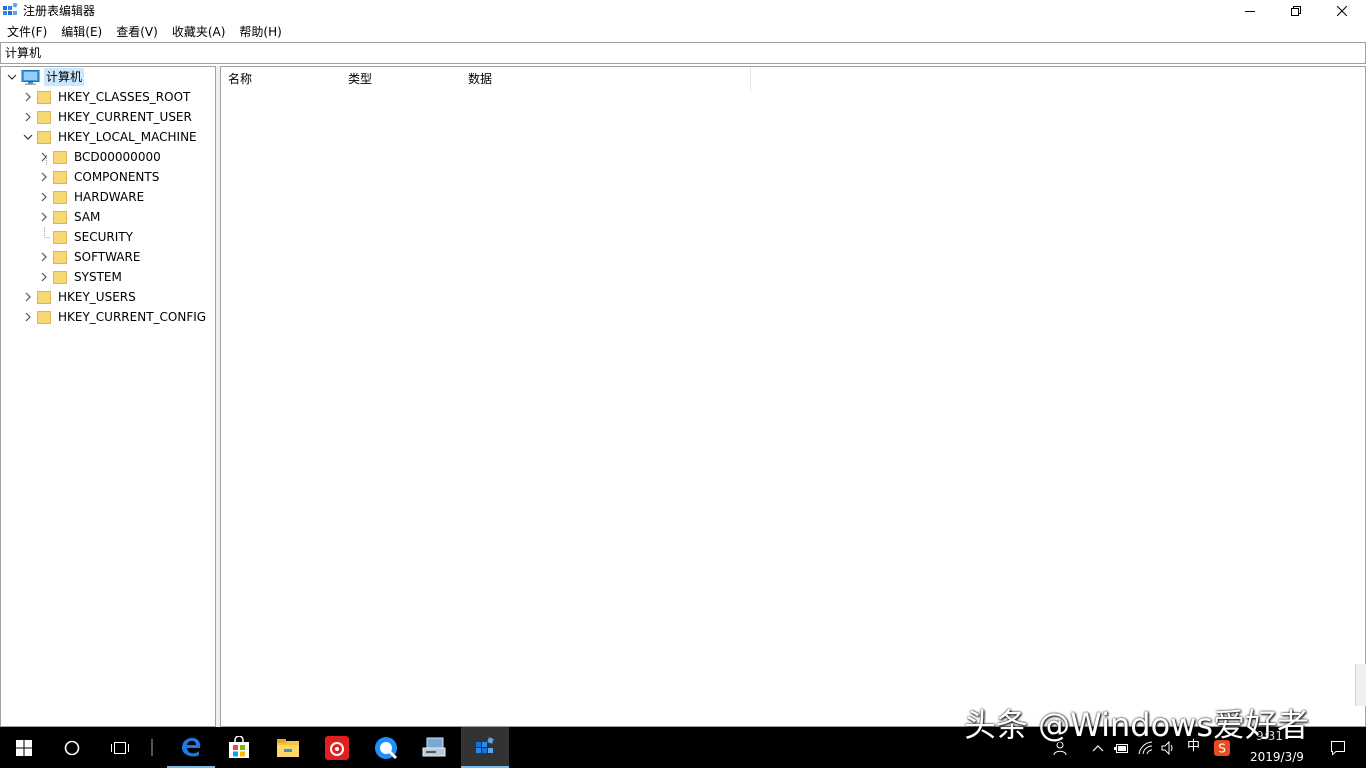  What do you see at coordinates (260, 32) in the screenshot?
I see `menu-help: 帮助(H)` at bounding box center [260, 32].